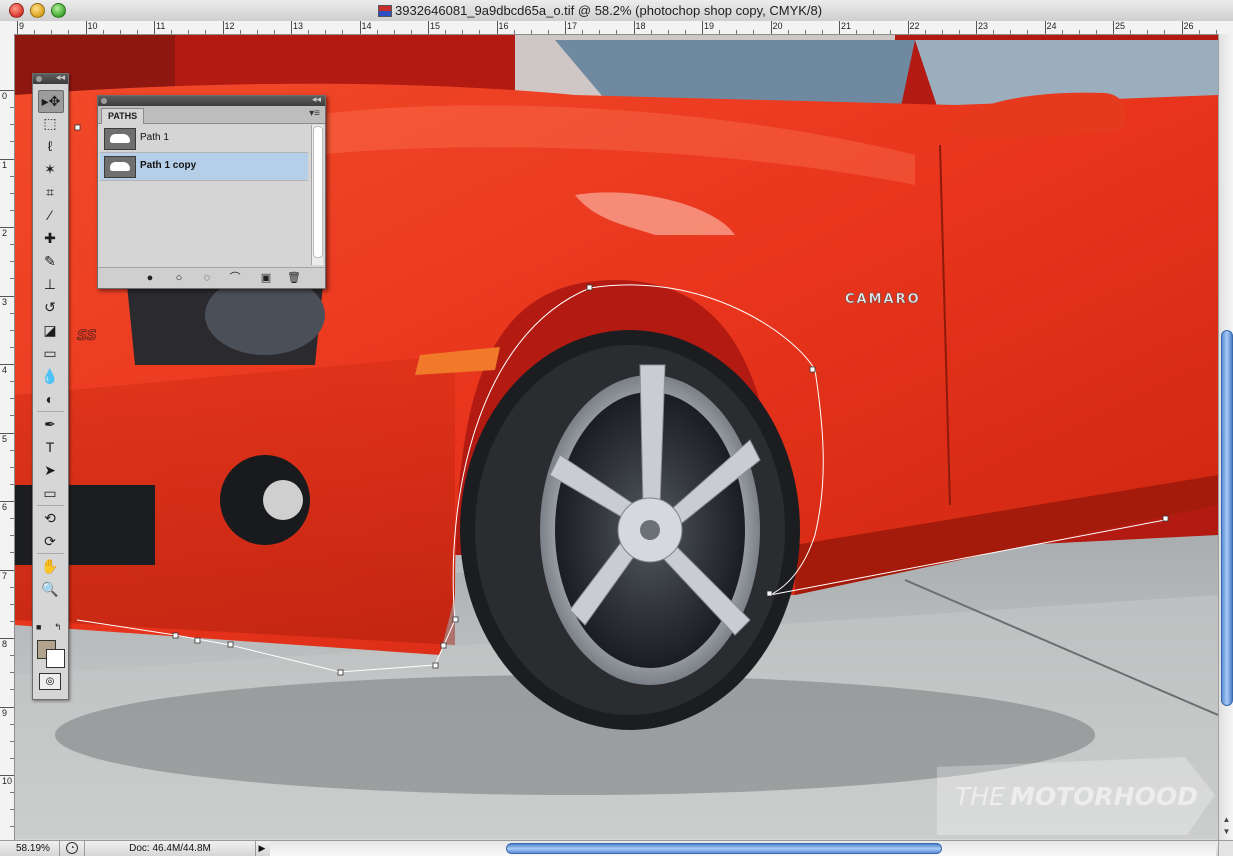 The image size is (1233, 856). Describe the element at coordinates (50, 215) in the screenshot. I see `eyedropper-tool-icon: ⁄` at that location.